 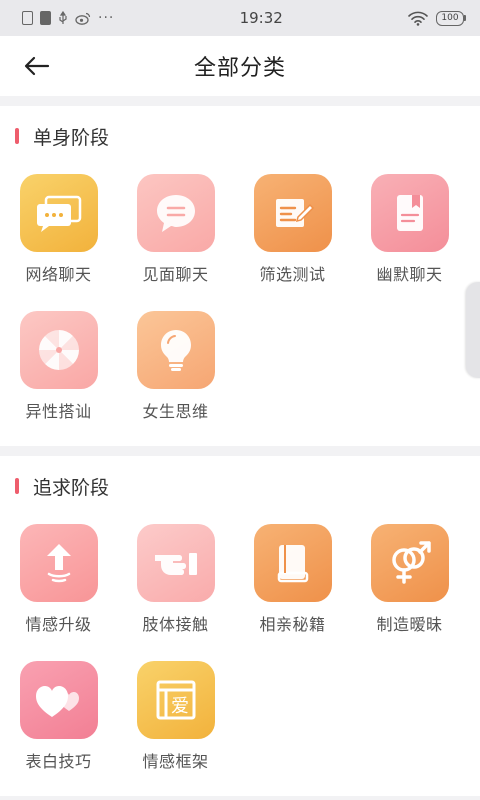 I want to click on category-label: 肢体接触, so click(x=175, y=624).